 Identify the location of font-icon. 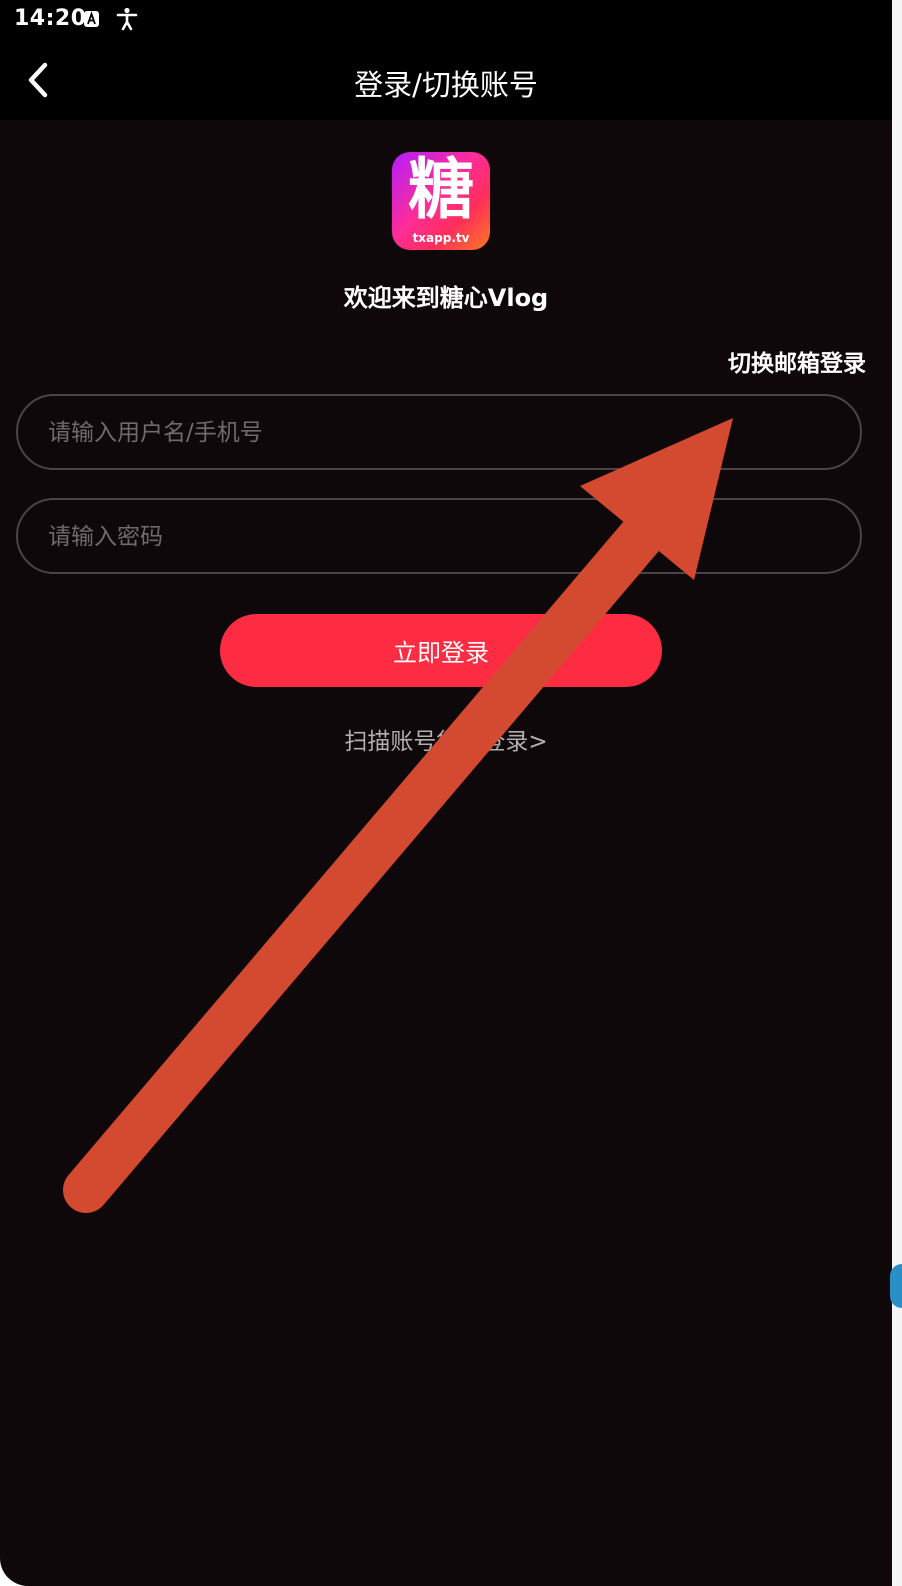
(91, 19).